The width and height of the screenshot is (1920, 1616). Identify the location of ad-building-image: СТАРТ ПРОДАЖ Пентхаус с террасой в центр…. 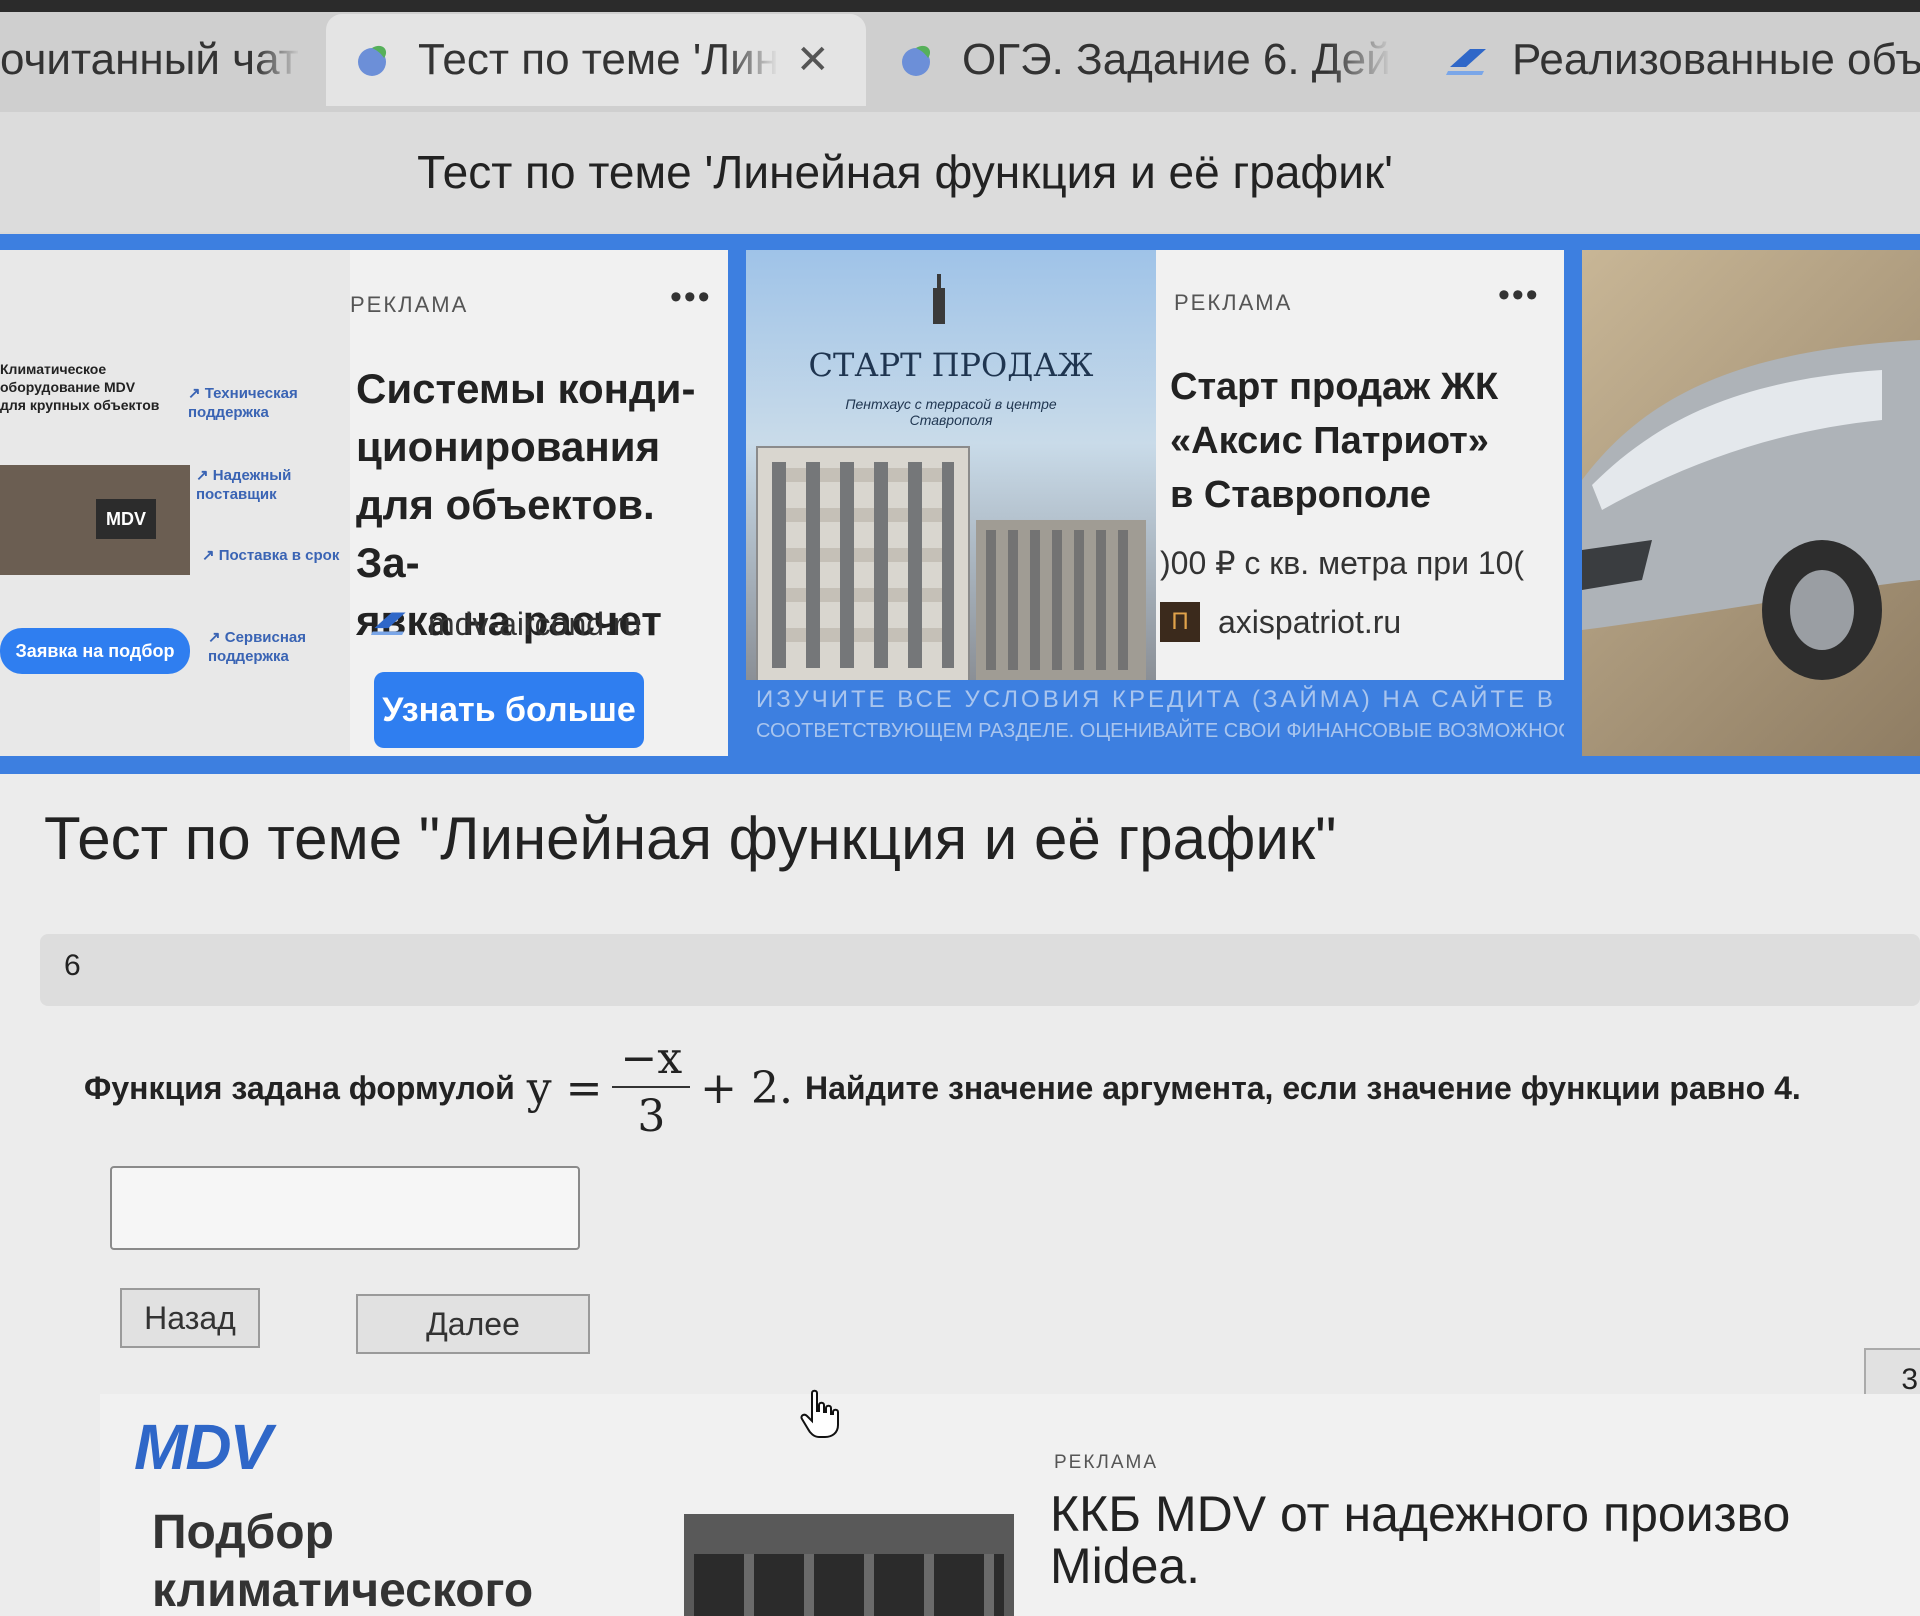
(951, 467).